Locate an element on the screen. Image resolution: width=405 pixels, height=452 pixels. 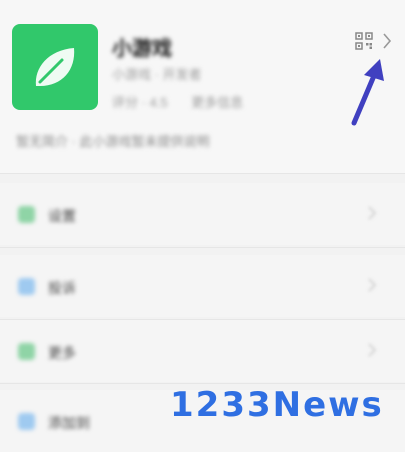
app-name: 小游戏 is located at coordinates (142, 49).